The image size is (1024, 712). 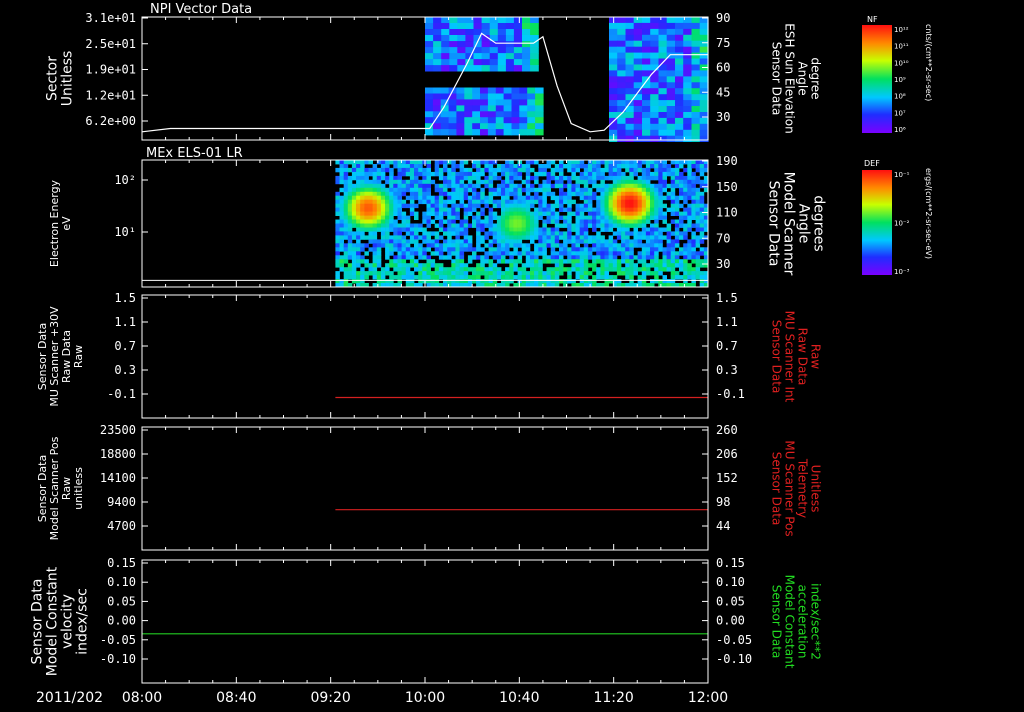 What do you see at coordinates (796, 78) in the screenshot?
I see `y-axis-label-right: Sensor Data ESH Sun Elevation Angle degree` at bounding box center [796, 78].